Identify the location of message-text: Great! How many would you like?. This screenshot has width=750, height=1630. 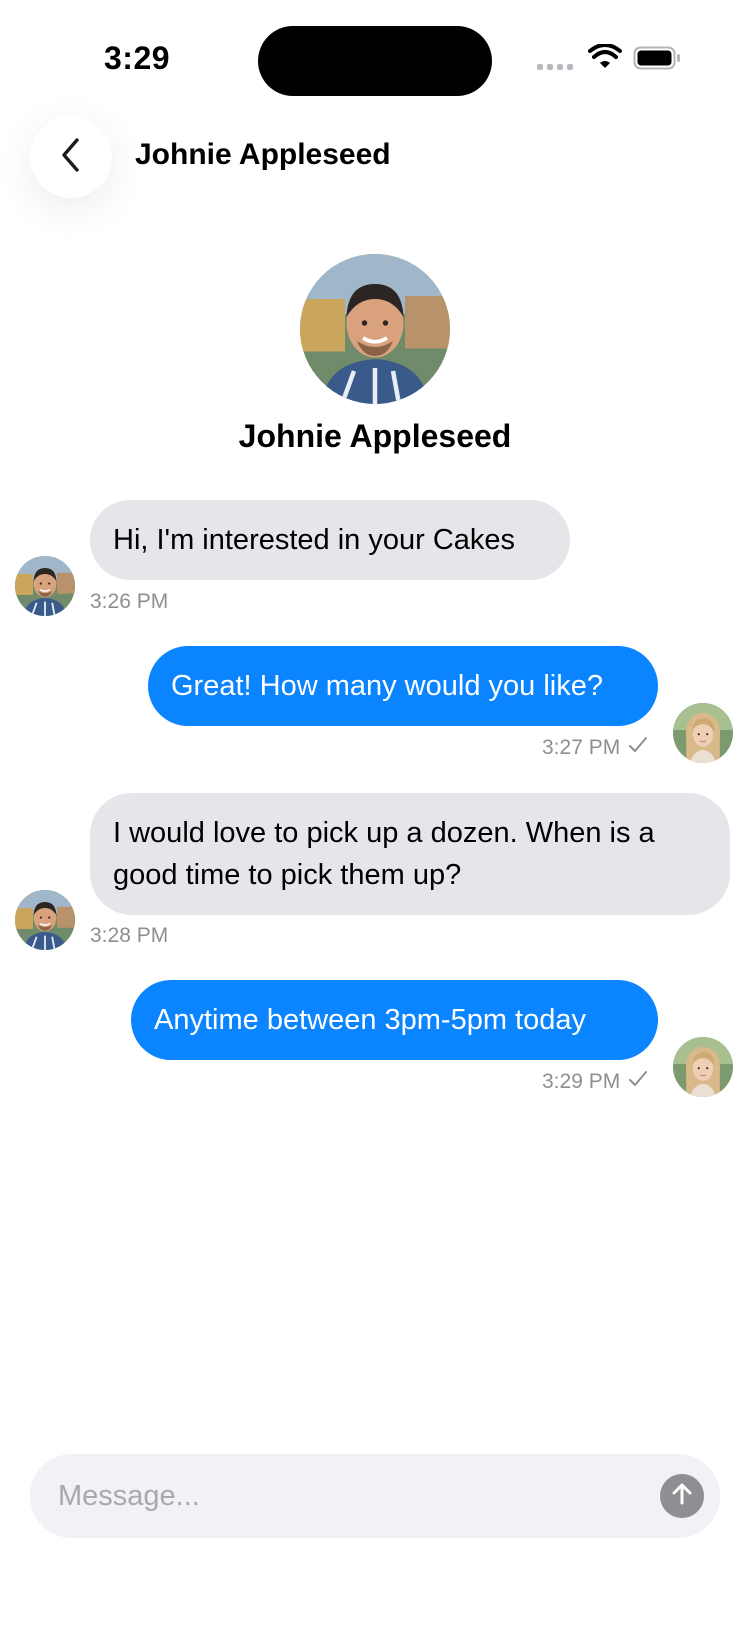
(387, 686).